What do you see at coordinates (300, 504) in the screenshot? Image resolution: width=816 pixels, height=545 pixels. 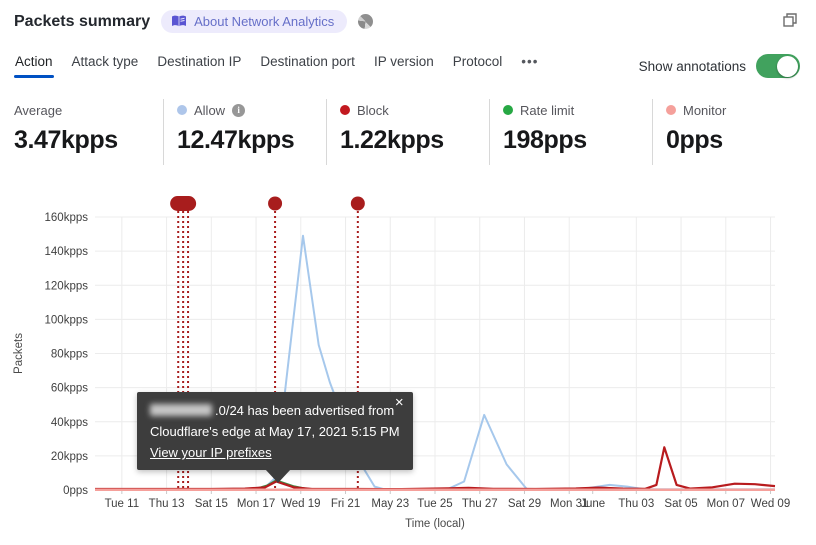 I see `x-tick-label: Wed 19` at bounding box center [300, 504].